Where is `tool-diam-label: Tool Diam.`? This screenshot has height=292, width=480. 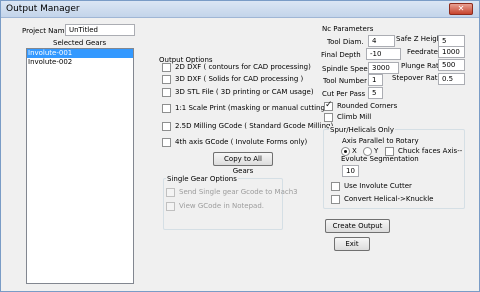 tool-diam-label: Tool Diam. is located at coordinates (345, 42).